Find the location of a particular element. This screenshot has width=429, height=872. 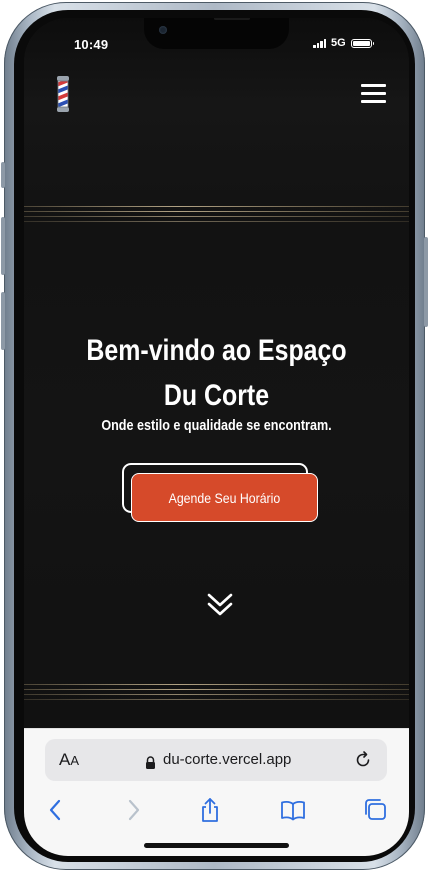

schedule-appointment-label: Agende Seu Horário is located at coordinates (224, 497).